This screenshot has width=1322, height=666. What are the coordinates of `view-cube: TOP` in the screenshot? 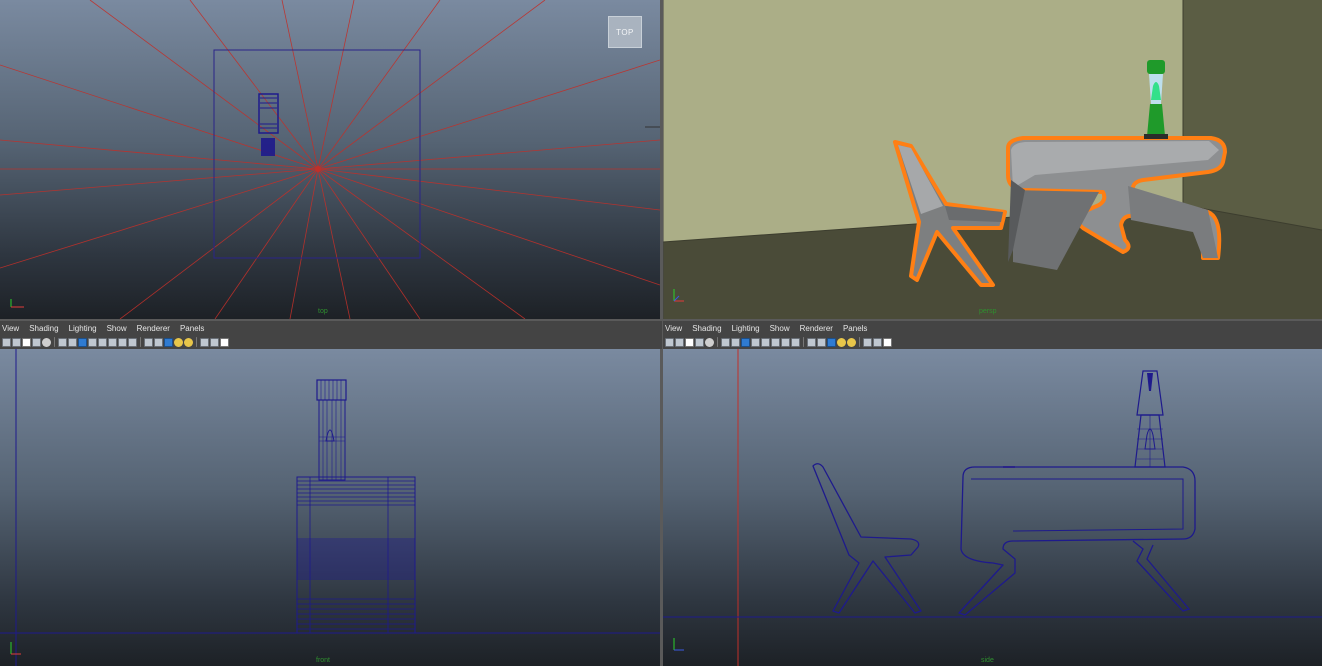 It's located at (625, 32).